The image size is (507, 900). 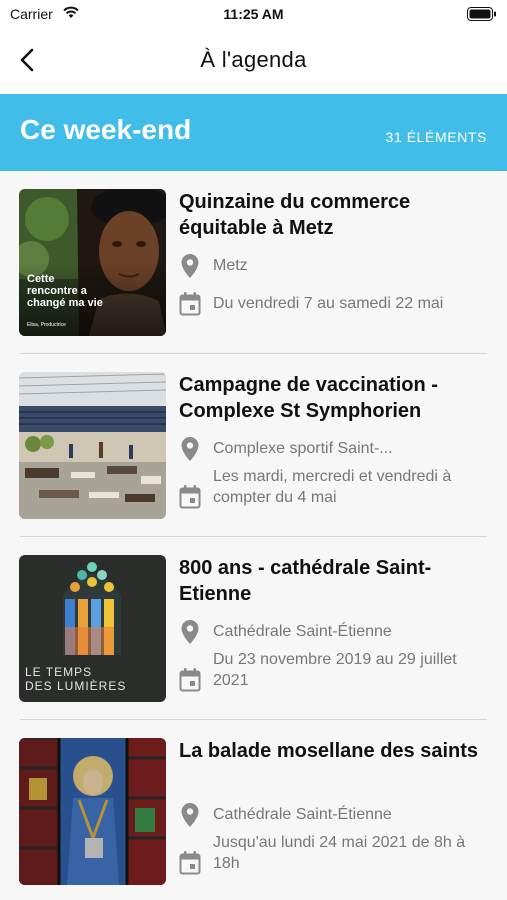 What do you see at coordinates (339, 853) in the screenshot?
I see `event-date: Jusqu'au lundi 24 mai 2021 de 8h à 18h` at bounding box center [339, 853].